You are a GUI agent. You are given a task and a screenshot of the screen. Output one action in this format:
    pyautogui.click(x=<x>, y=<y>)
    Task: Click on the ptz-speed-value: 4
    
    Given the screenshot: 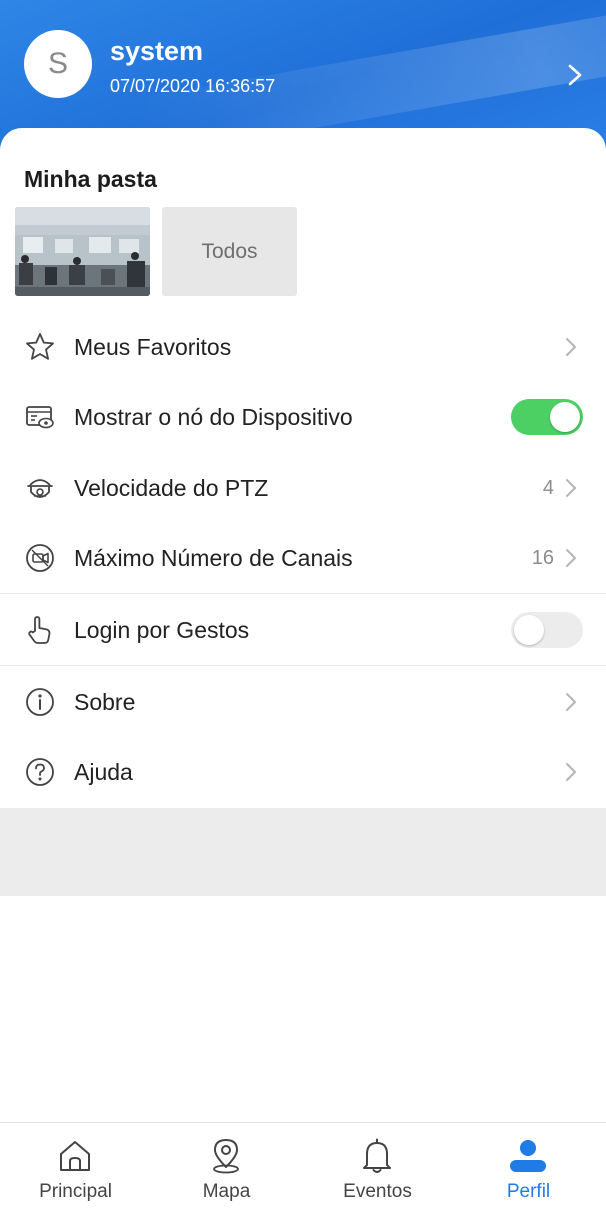 What is the action you would take?
    pyautogui.click(x=548, y=488)
    